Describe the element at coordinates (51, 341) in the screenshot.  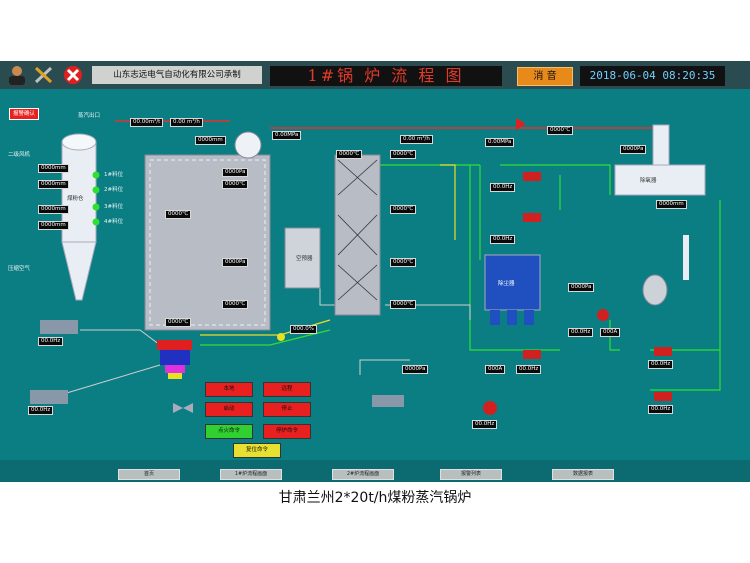
I see `coal-feeder-hz-value: 00.0Hz` at that location.